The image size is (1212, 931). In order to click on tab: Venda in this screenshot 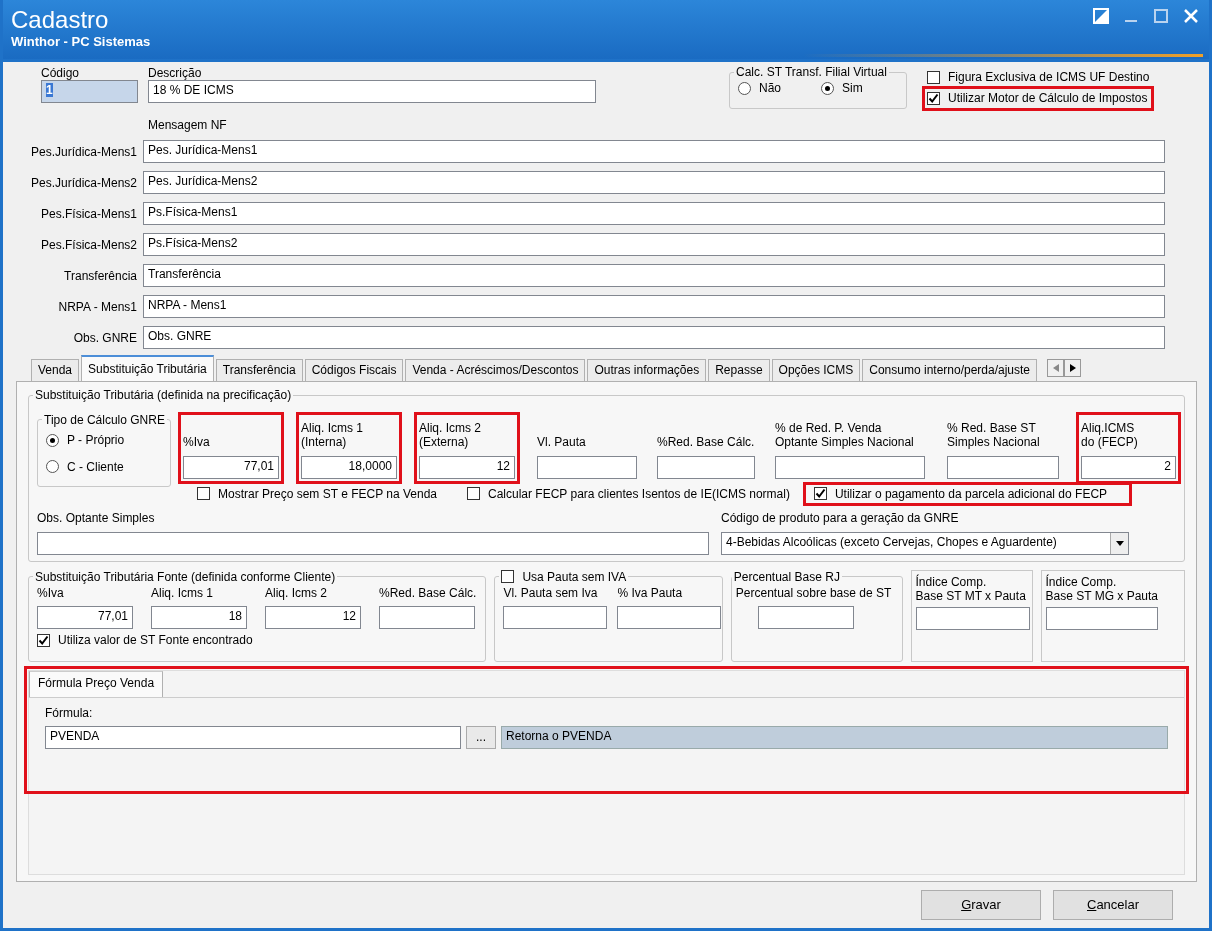, I will do `click(55, 370)`.